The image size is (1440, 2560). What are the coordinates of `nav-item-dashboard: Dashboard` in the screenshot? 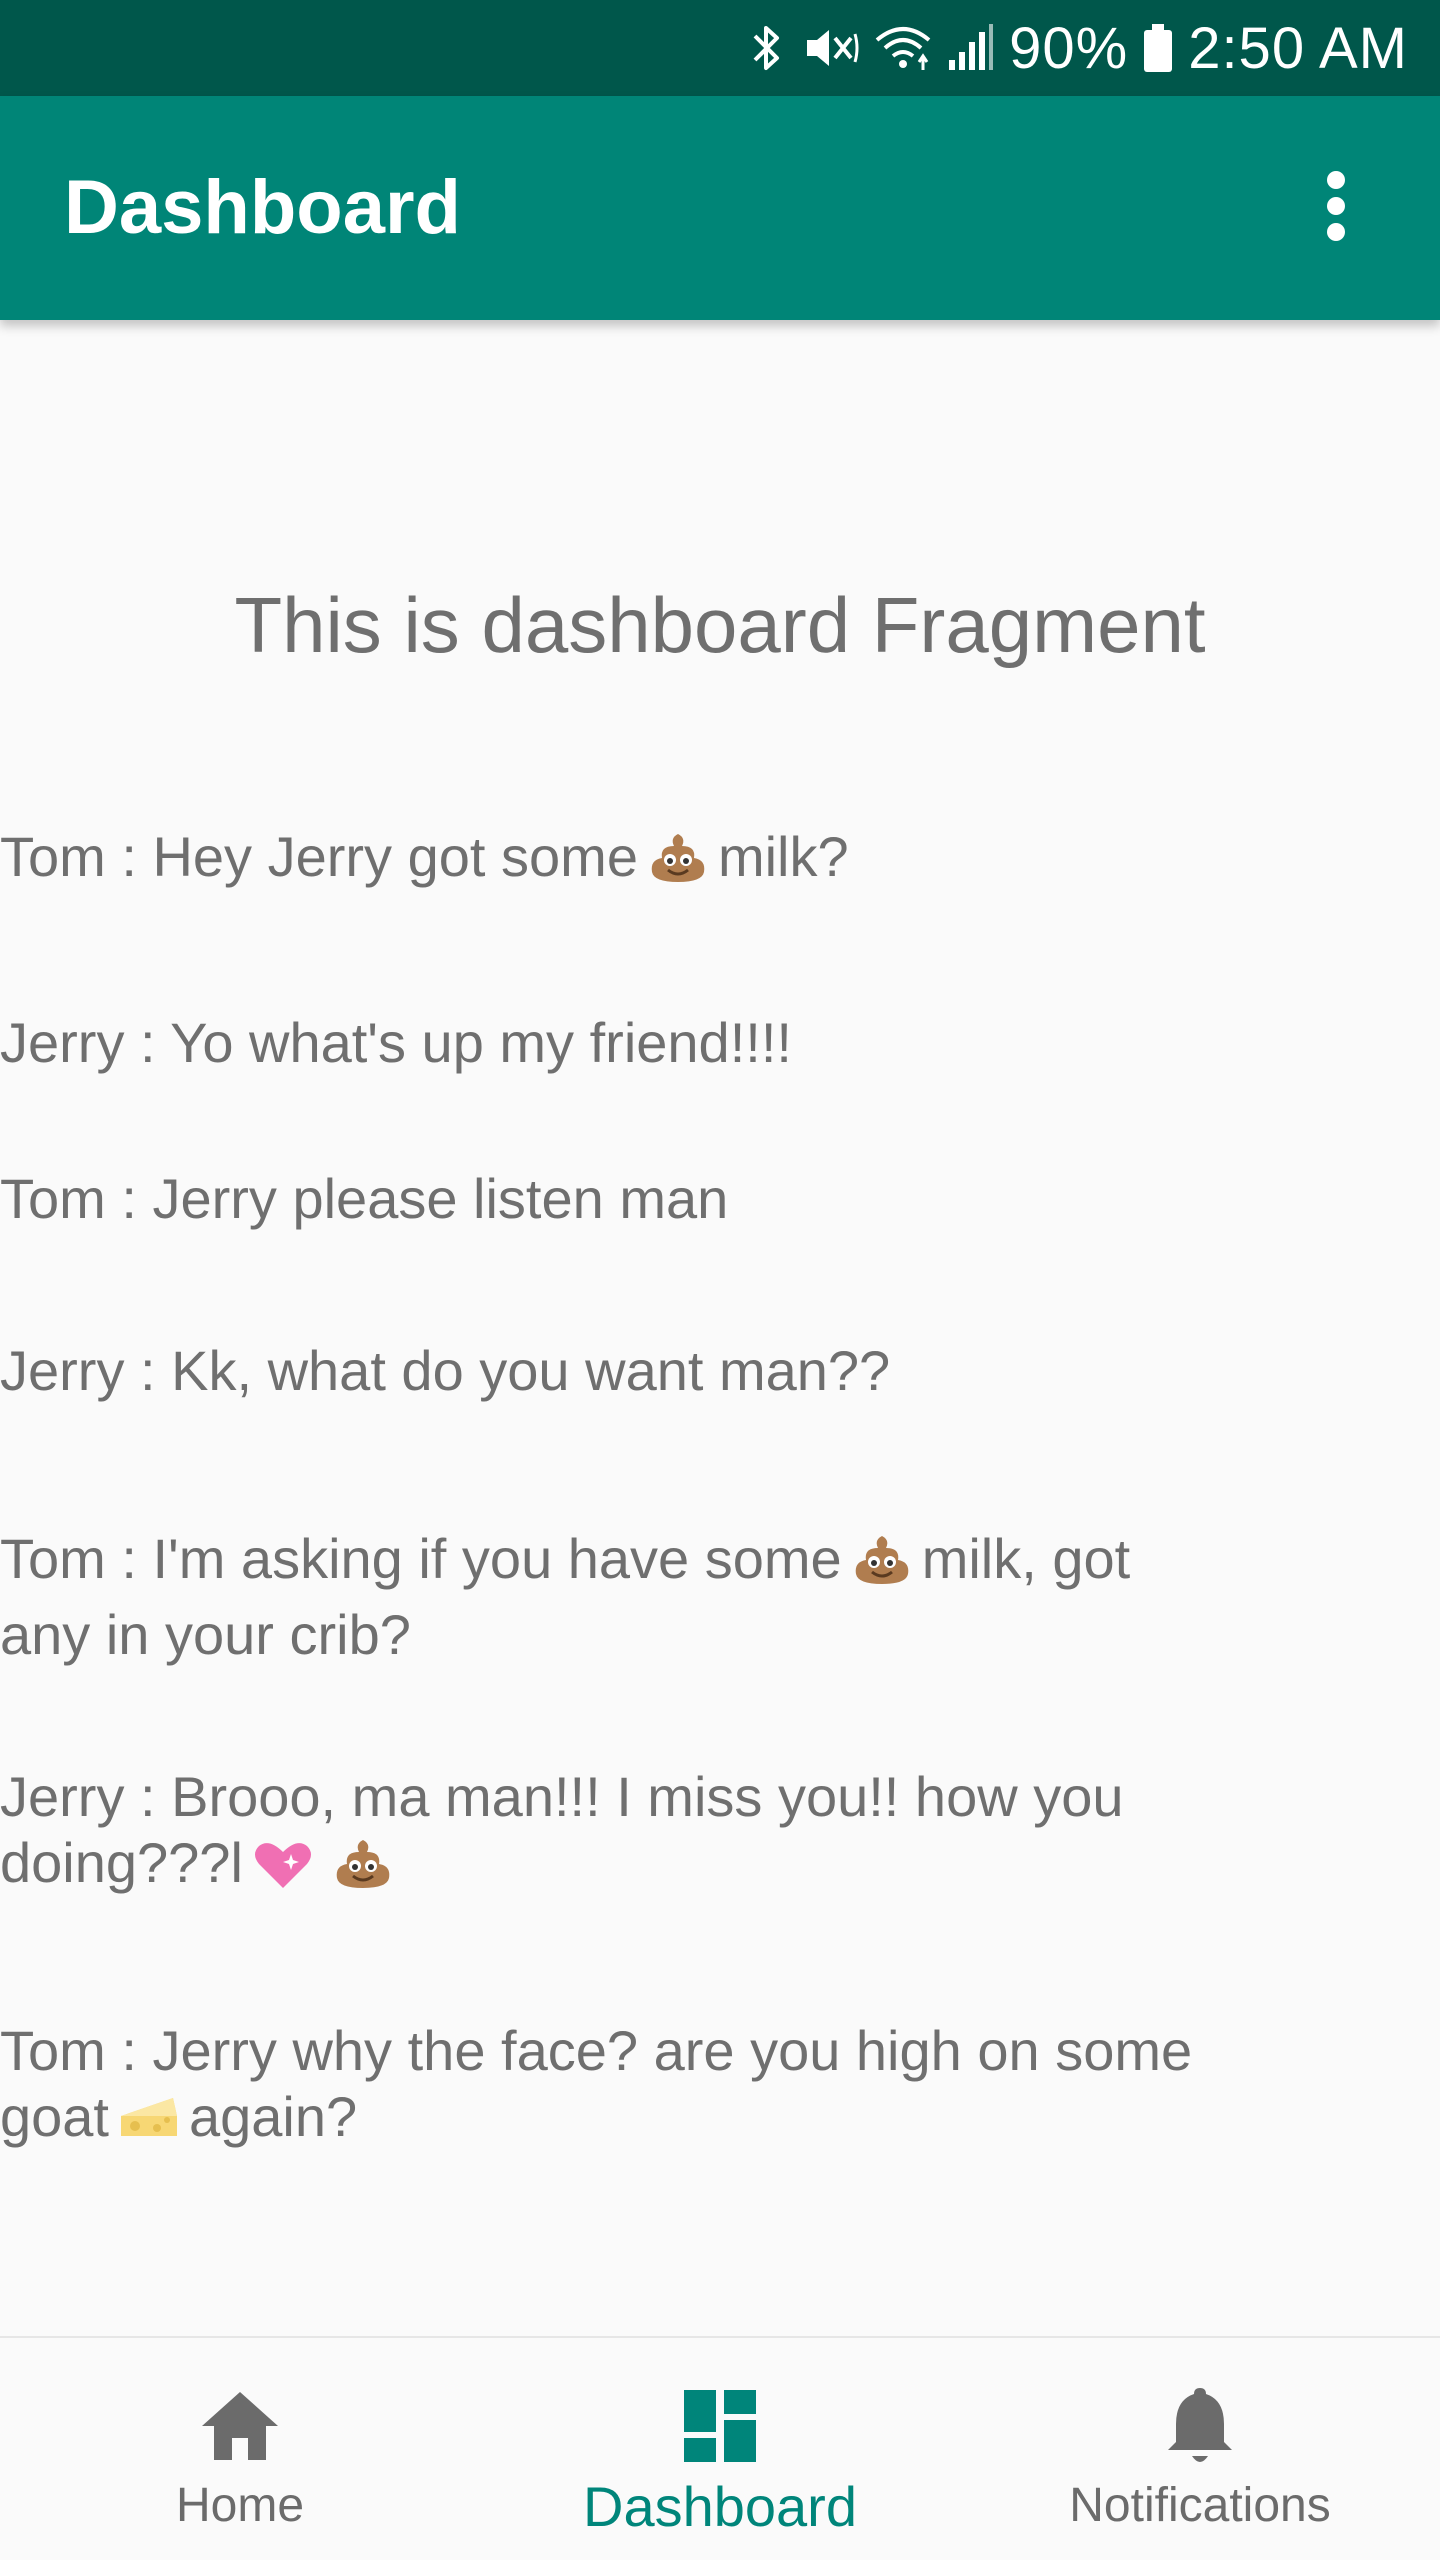 It's located at (720, 2449).